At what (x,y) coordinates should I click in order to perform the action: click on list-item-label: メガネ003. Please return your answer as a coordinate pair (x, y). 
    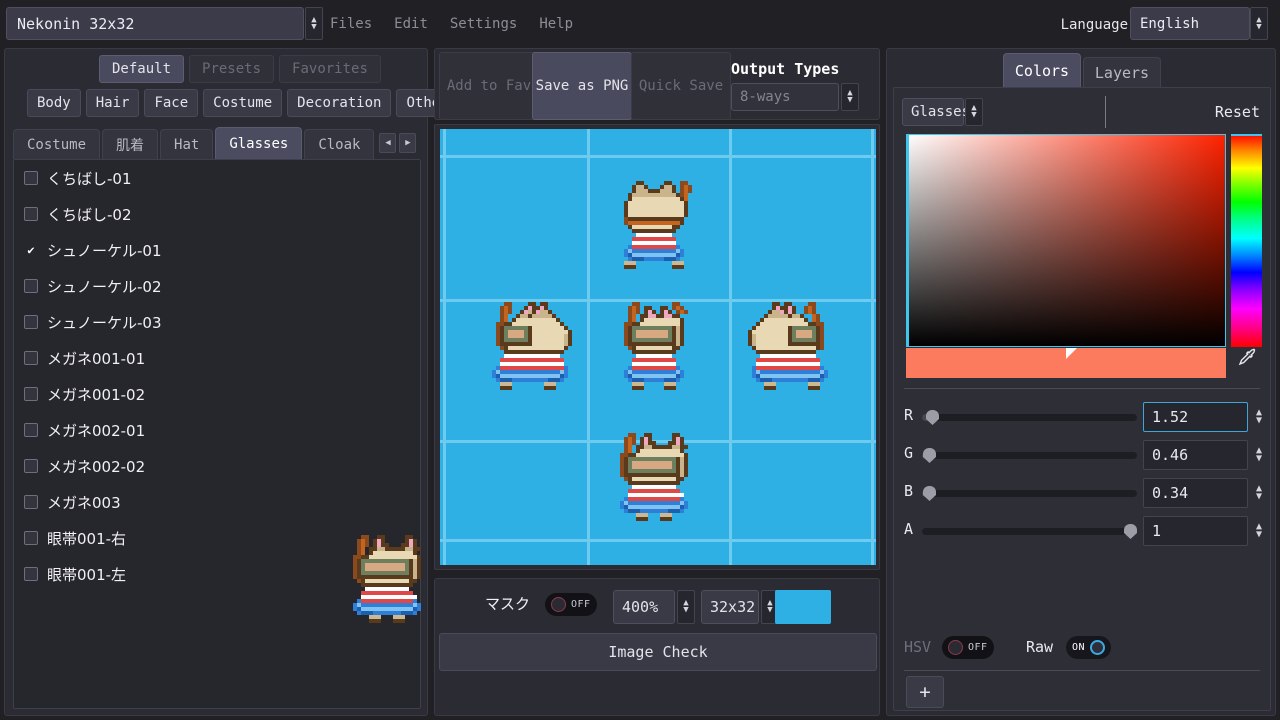
    Looking at the image, I should click on (84, 502).